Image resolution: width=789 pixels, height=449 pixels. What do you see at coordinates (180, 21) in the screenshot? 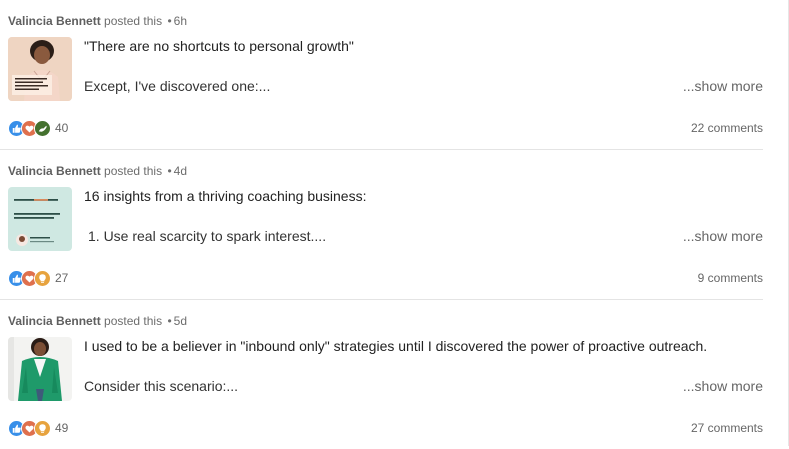
I see `post-age: 6h` at bounding box center [180, 21].